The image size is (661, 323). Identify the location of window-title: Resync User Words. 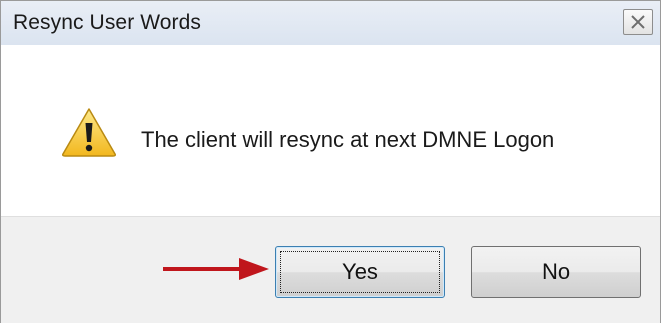
(107, 22).